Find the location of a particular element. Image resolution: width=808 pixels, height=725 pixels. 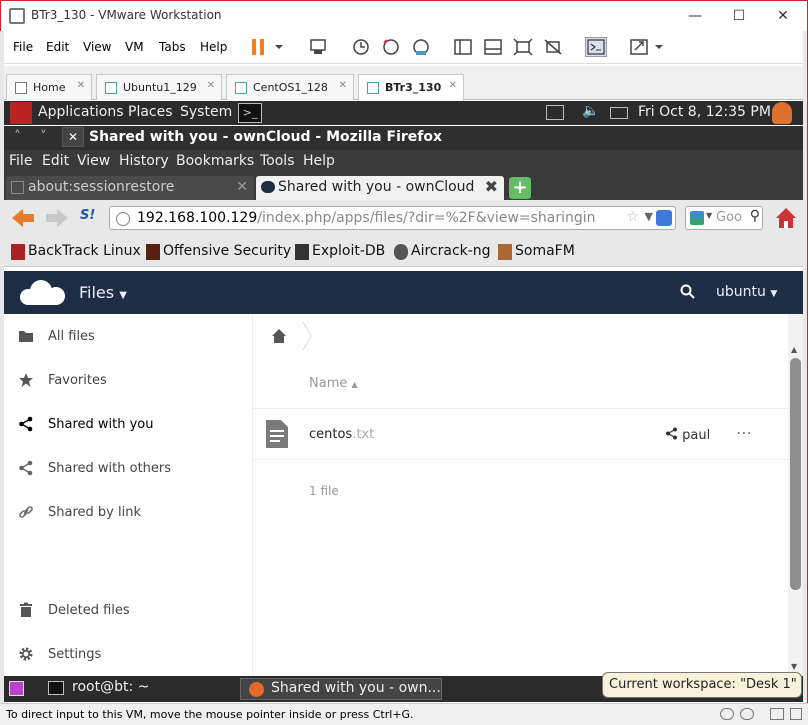

menu-help: Help is located at coordinates (213, 47).